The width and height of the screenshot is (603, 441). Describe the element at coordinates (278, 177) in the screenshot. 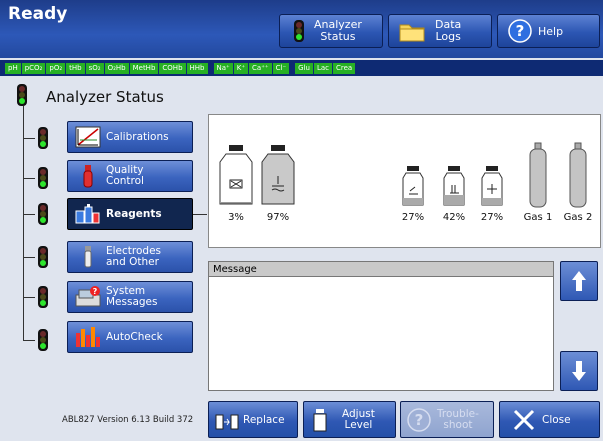

I see `rinse-bottle-icon` at that location.